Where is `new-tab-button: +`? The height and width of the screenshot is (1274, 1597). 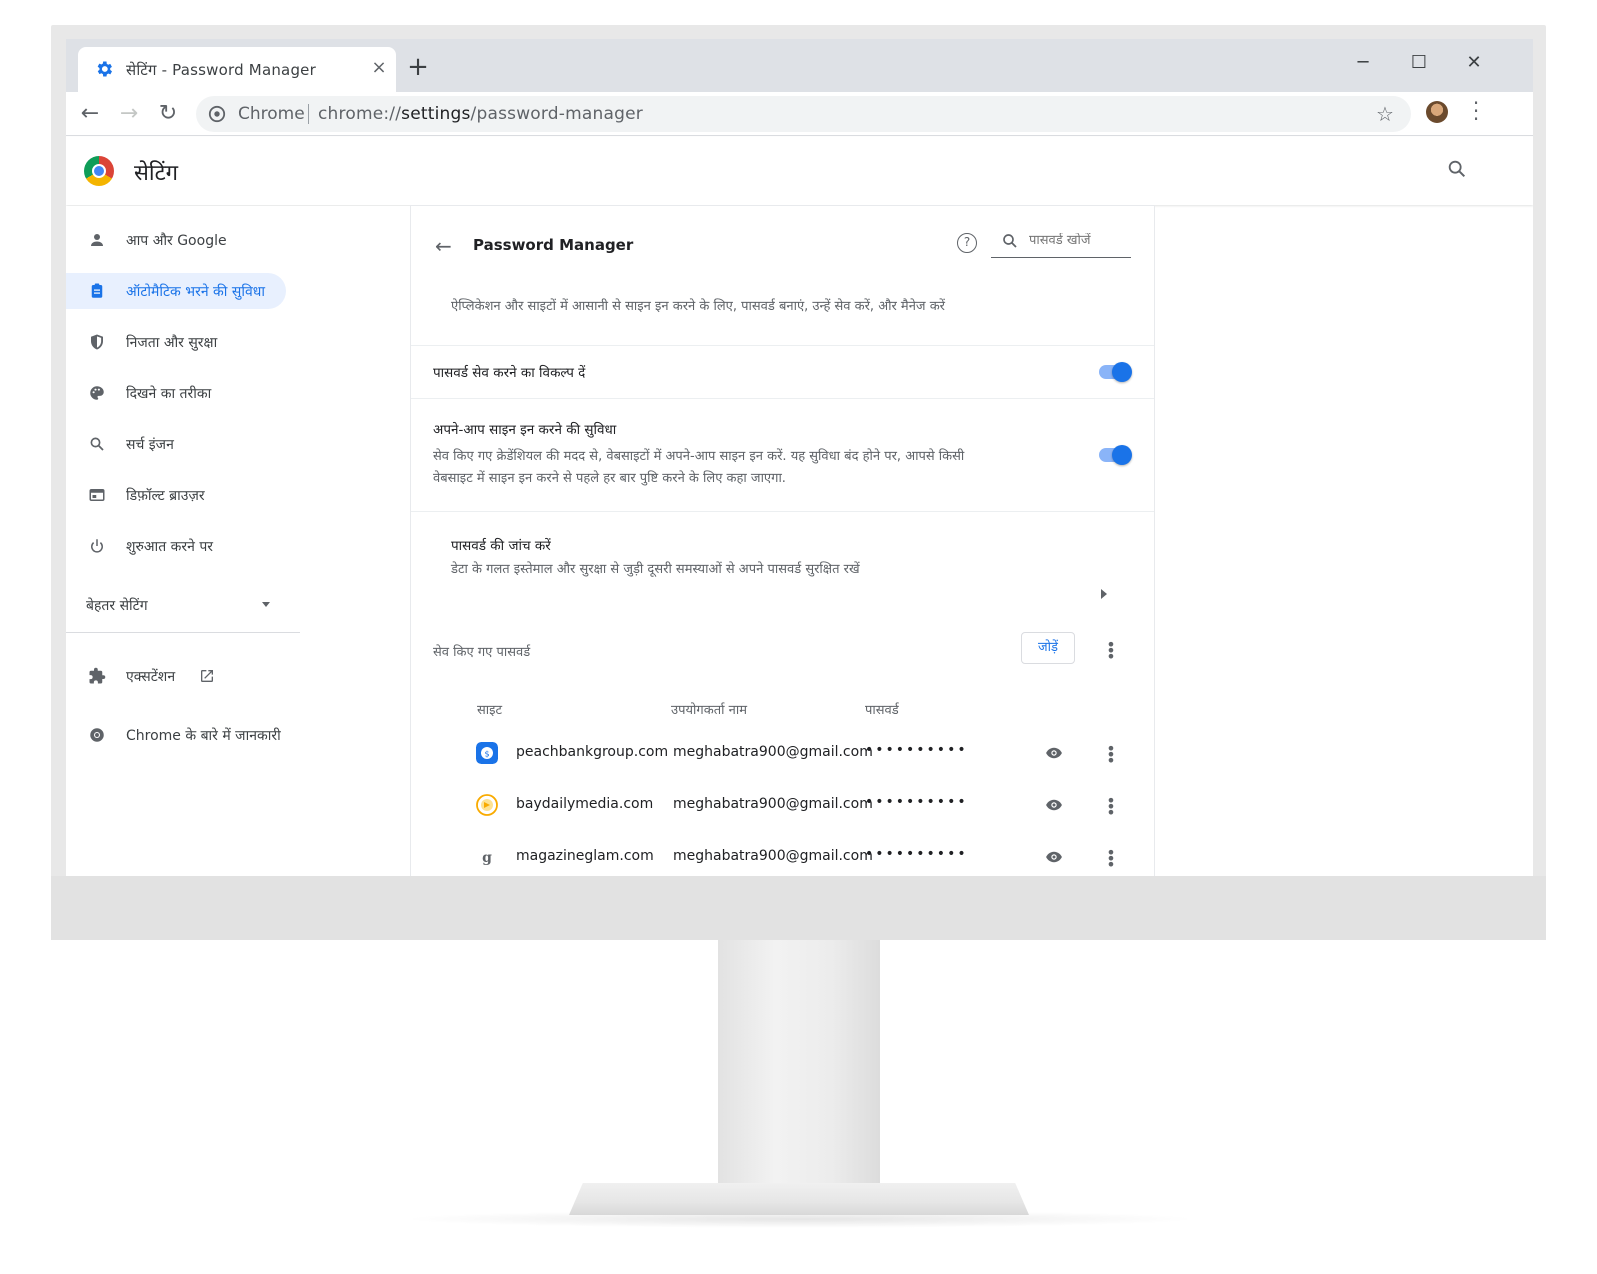
new-tab-button: + is located at coordinates (418, 67).